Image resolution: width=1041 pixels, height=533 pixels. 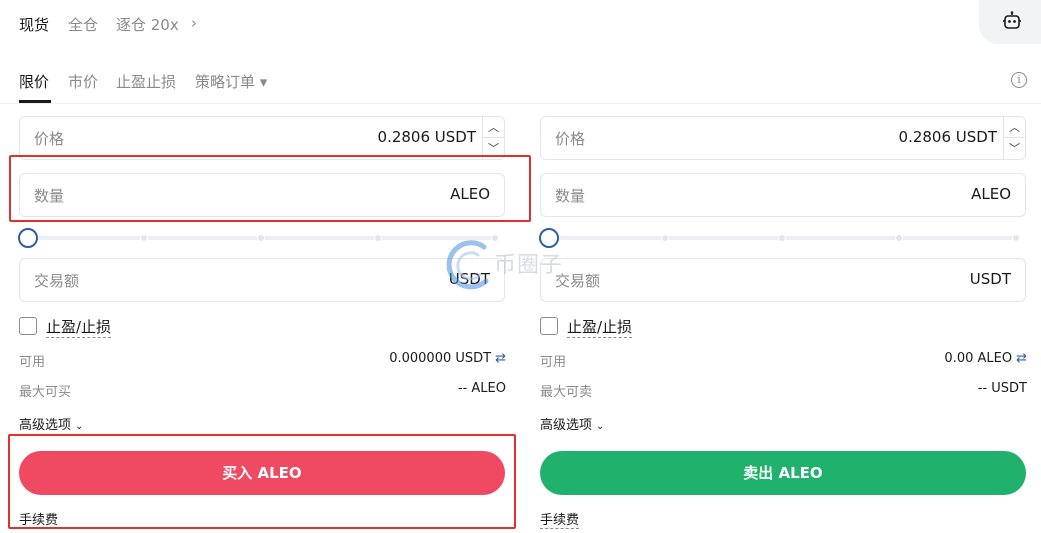 What do you see at coordinates (783, 280) in the screenshot?
I see `sell-total-field: 交易额 USDT` at bounding box center [783, 280].